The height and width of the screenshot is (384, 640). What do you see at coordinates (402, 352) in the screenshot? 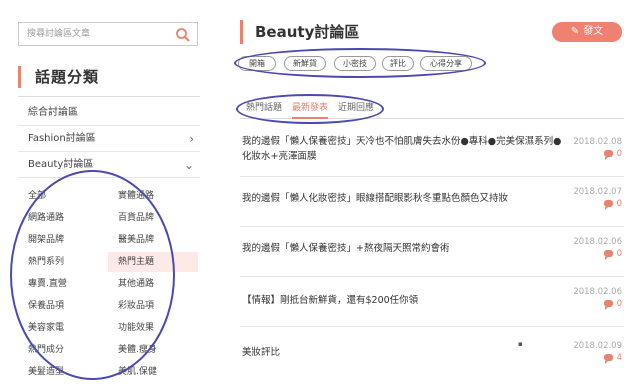
I see `post-title: 美妝評比` at bounding box center [402, 352].